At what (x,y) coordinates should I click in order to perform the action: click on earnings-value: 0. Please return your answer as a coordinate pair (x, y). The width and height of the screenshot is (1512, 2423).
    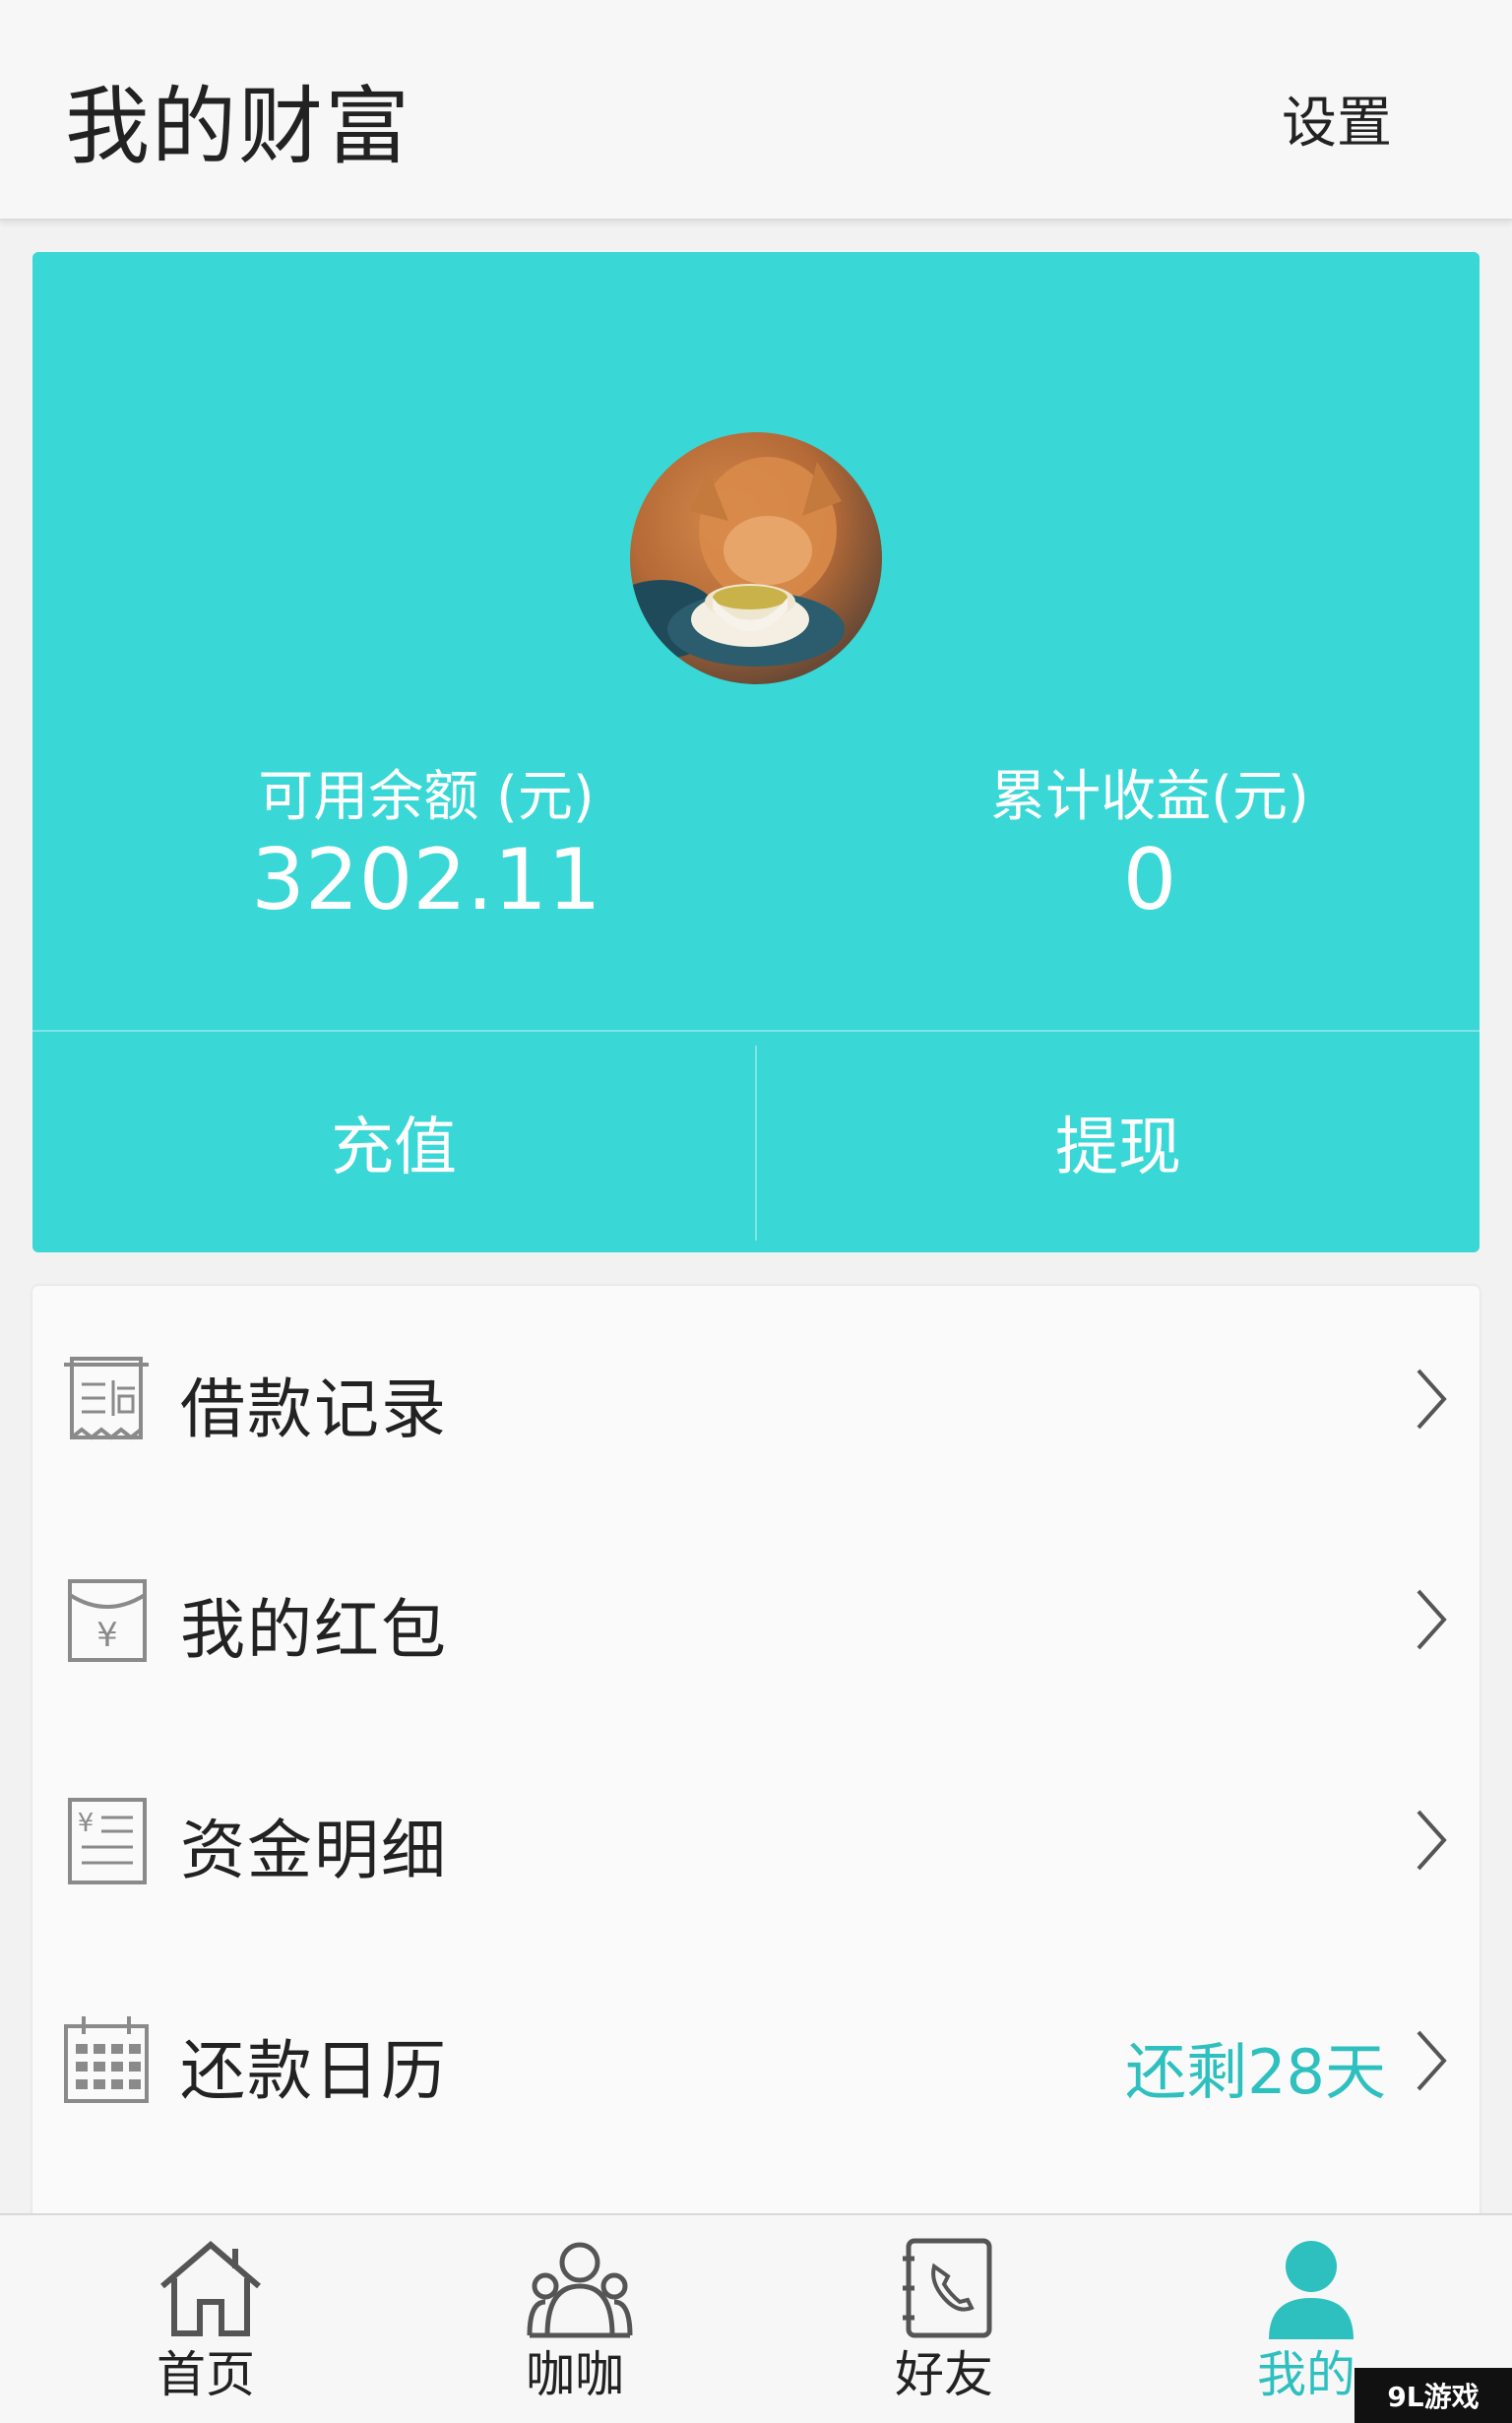
    Looking at the image, I should click on (1149, 880).